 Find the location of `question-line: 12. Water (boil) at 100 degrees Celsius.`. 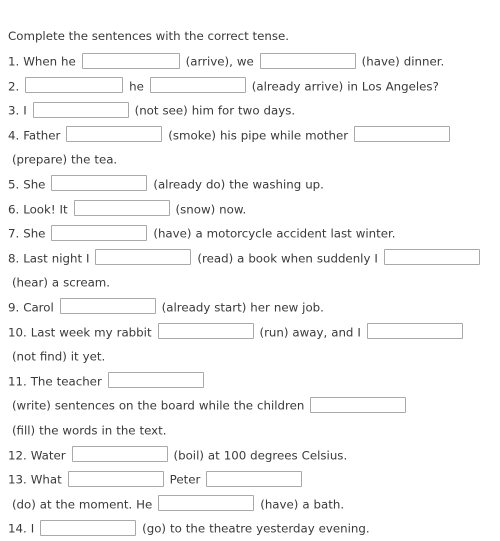

question-line: 12. Water (boil) at 100 degrees Celsius. is located at coordinates (249, 455).